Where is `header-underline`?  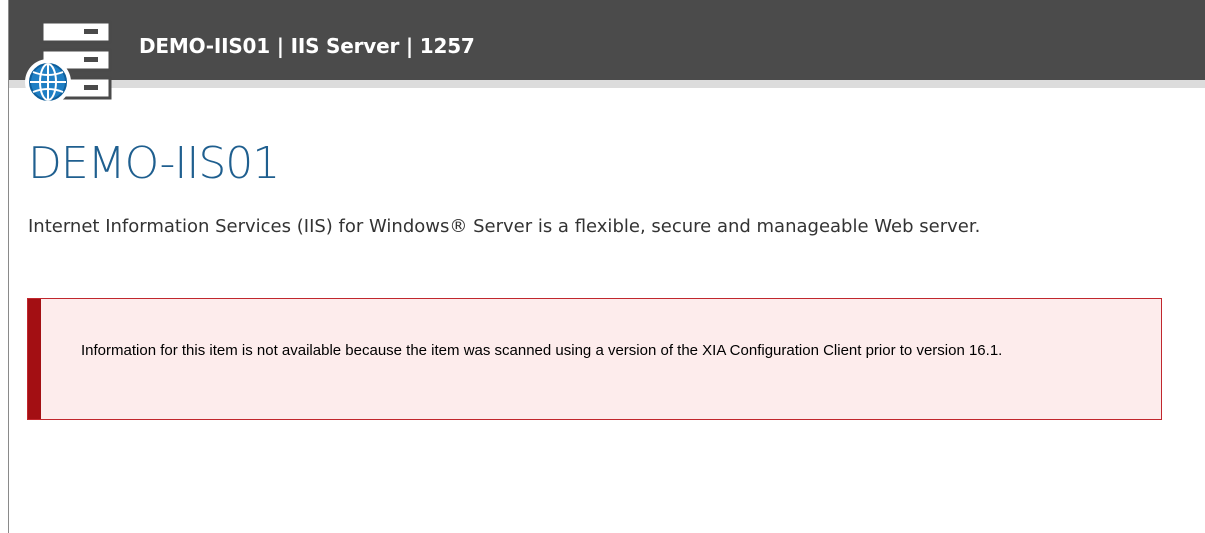 header-underline is located at coordinates (607, 84).